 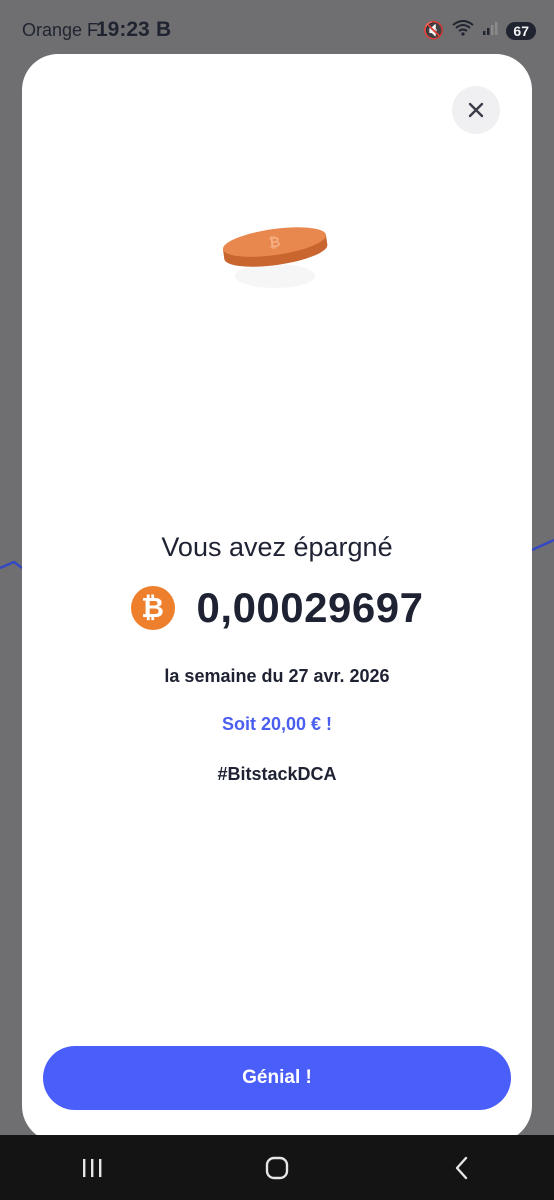 I want to click on bitcoin-icon: ₿, so click(x=152, y=608).